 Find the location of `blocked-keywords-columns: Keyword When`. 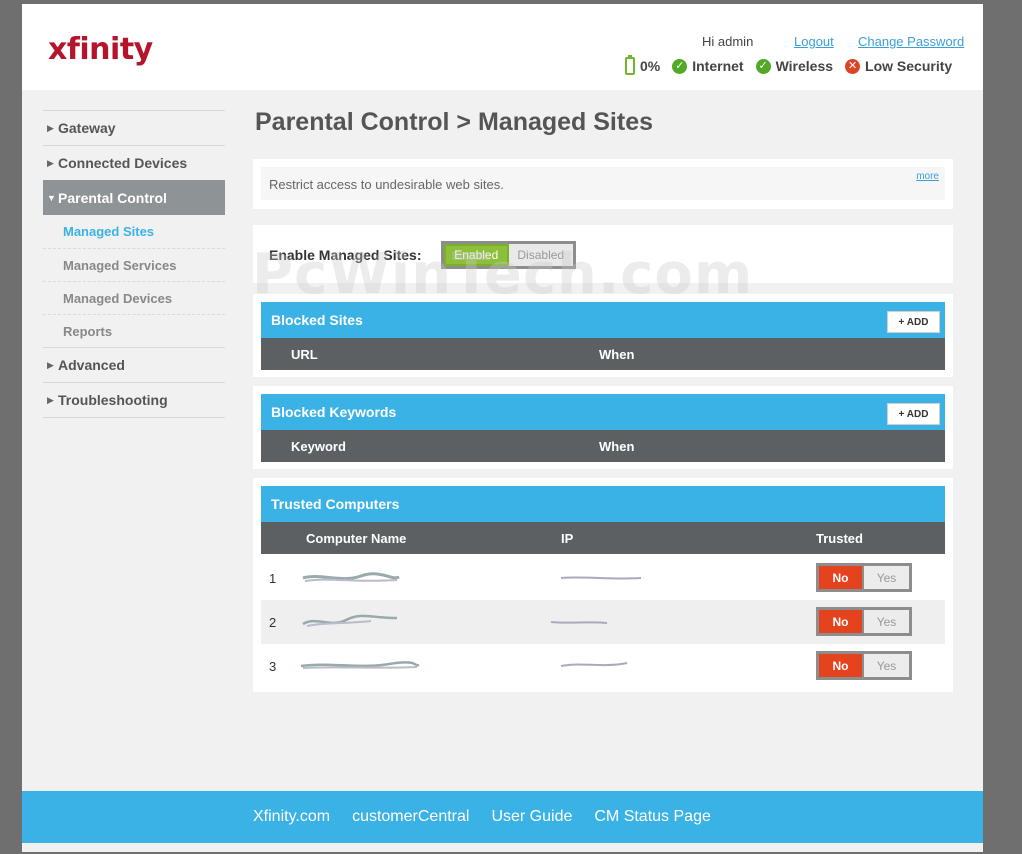

blocked-keywords-columns: Keyword When is located at coordinates (603, 446).